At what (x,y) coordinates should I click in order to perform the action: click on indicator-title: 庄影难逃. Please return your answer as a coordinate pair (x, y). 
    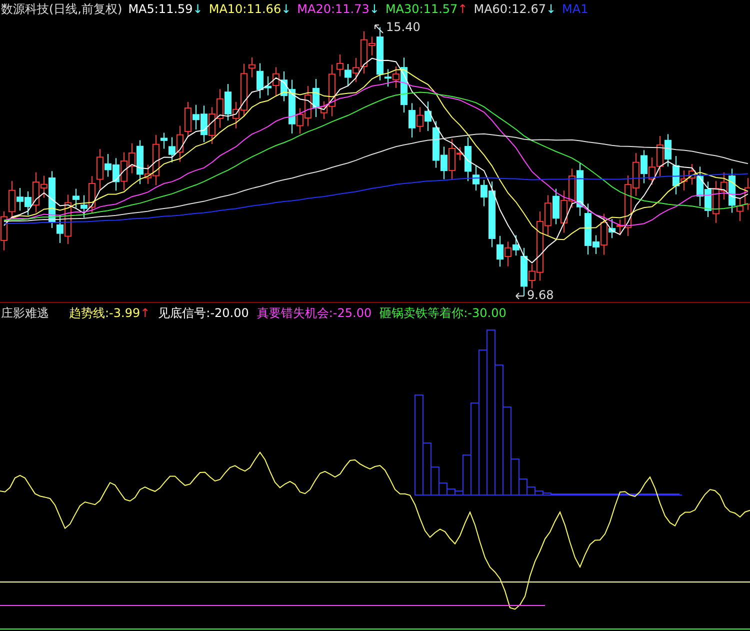
    Looking at the image, I should click on (25, 313).